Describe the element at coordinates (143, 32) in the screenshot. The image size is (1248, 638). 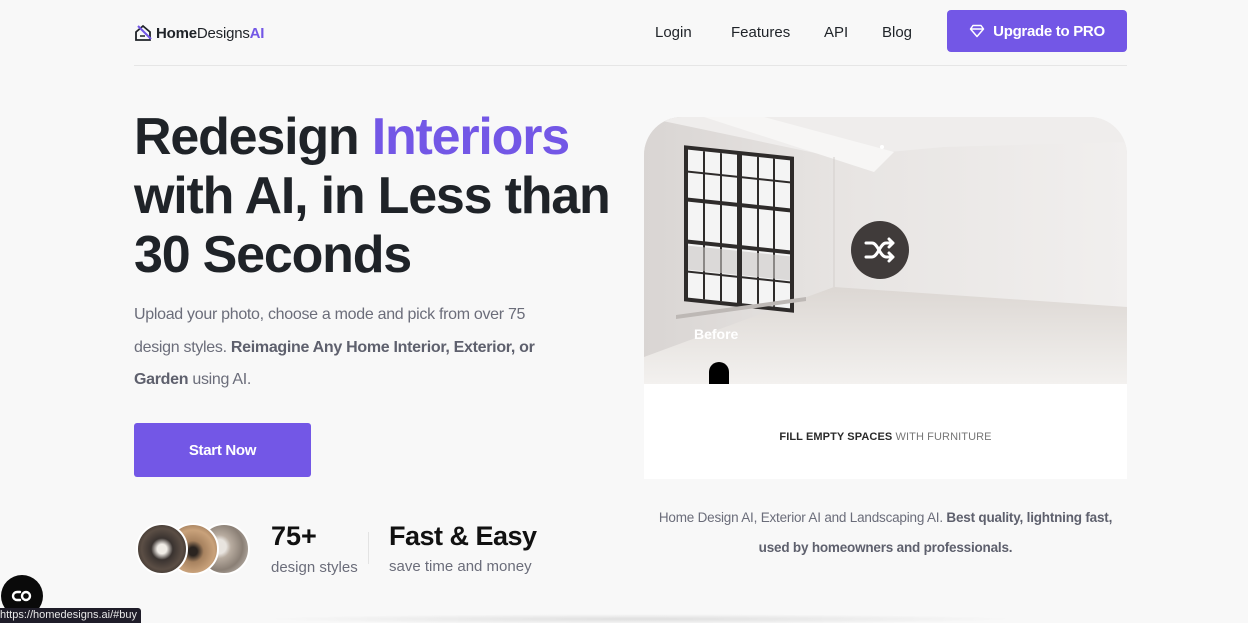
I see `house-logo-icon` at that location.